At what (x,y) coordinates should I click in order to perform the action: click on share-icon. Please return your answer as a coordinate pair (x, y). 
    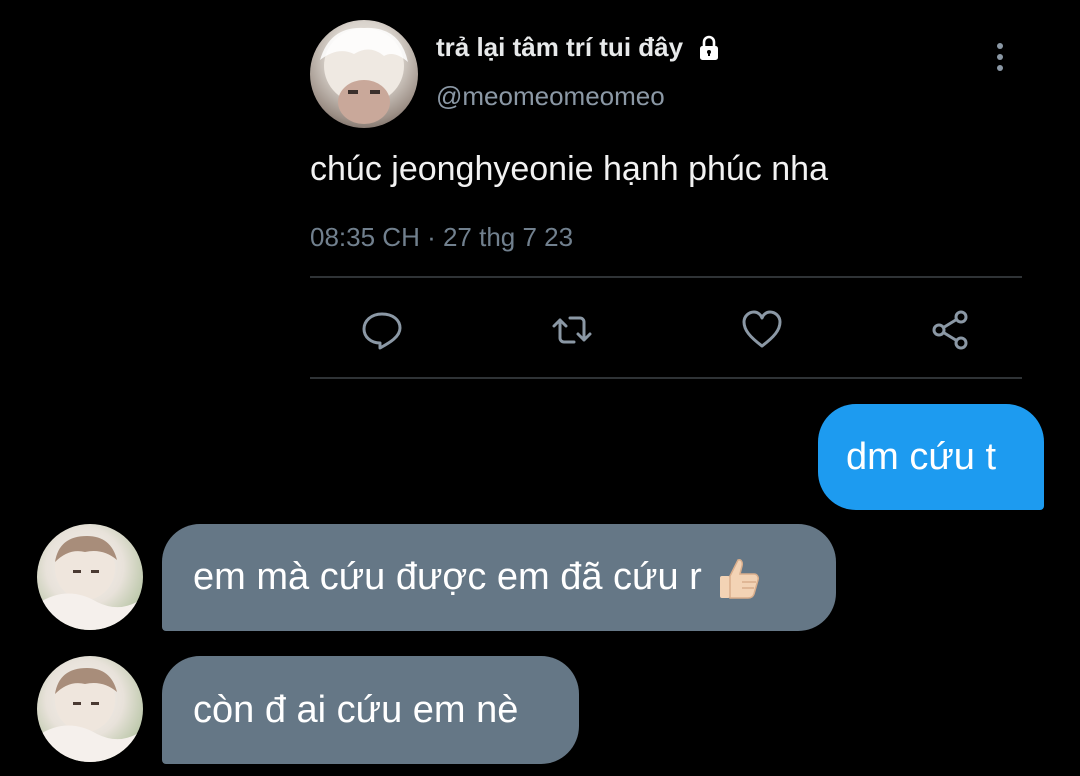
    Looking at the image, I should click on (950, 330).